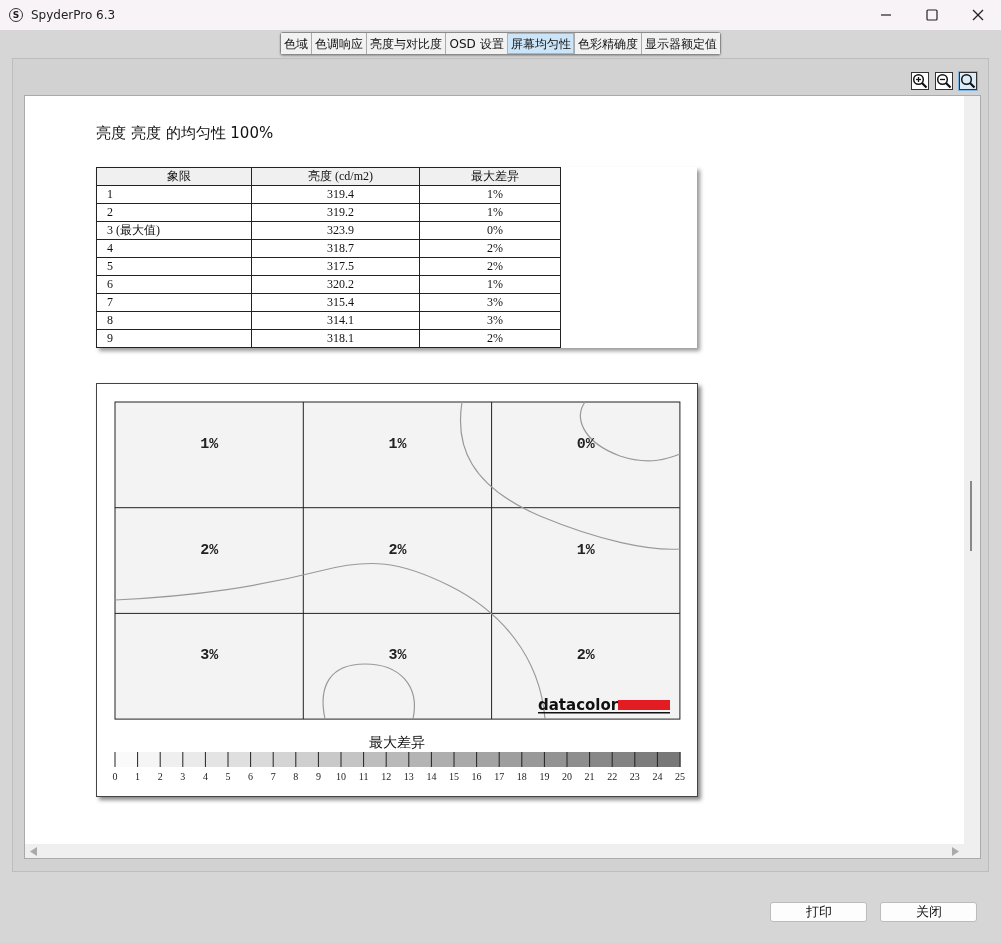  I want to click on table-cell: 4, so click(174, 248).